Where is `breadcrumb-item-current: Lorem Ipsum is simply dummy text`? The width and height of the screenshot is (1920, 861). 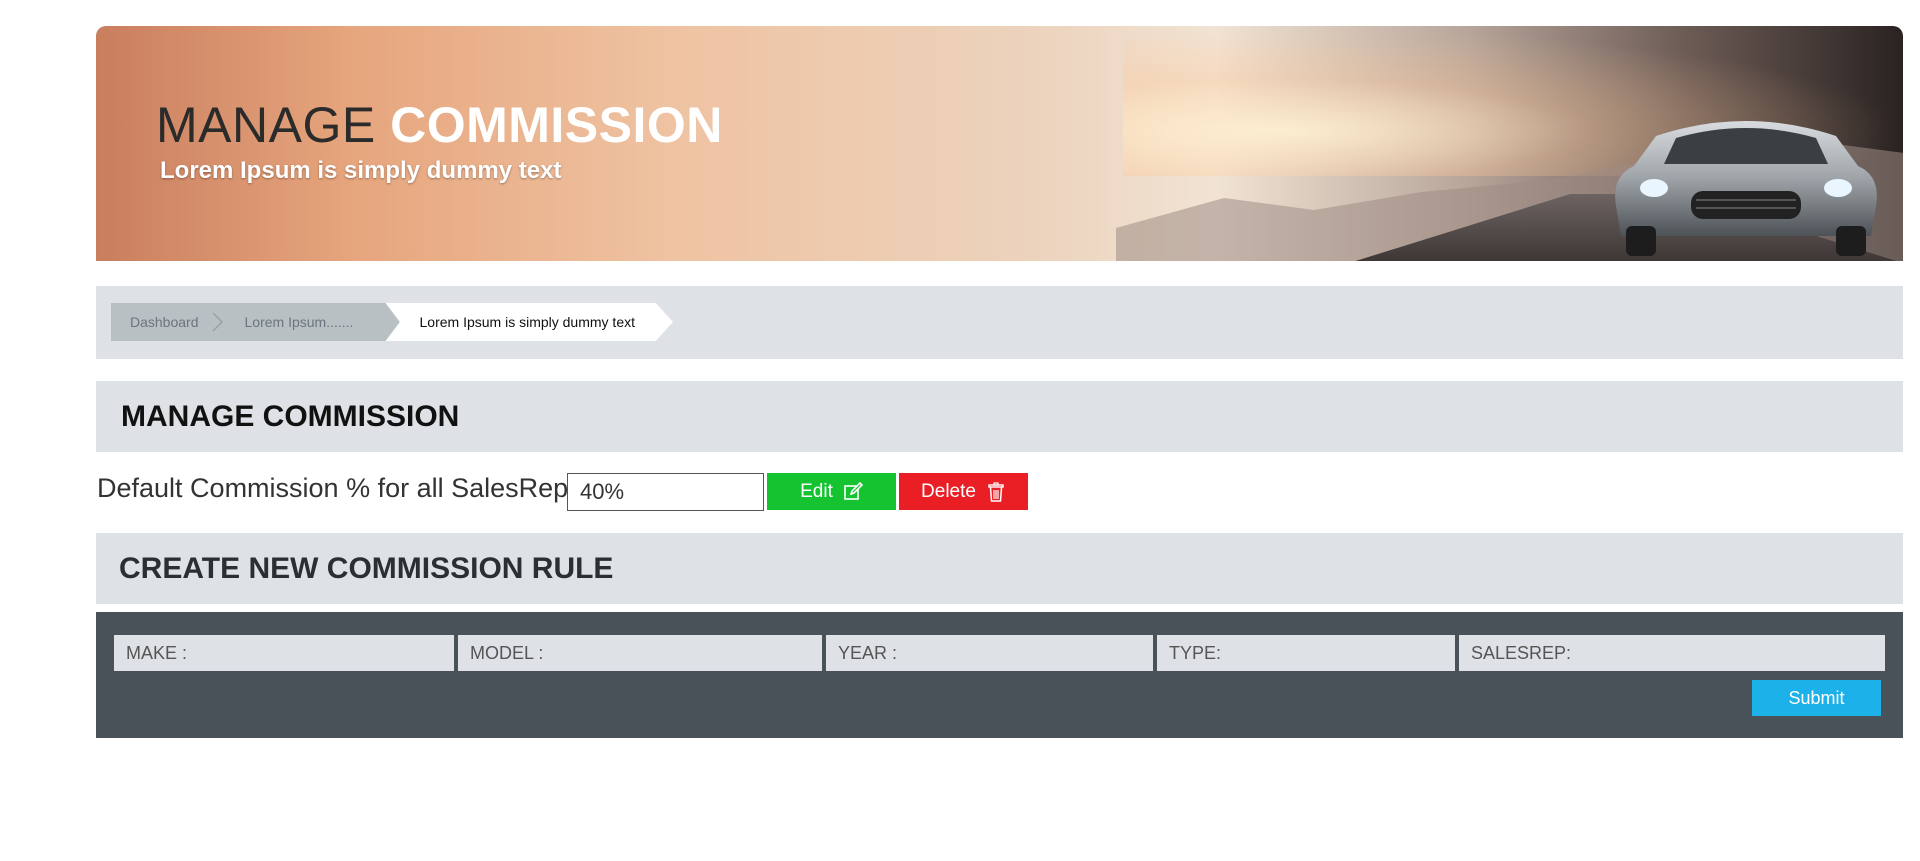
breadcrumb-item-current: Lorem Ipsum is simply dummy text is located at coordinates (529, 322).